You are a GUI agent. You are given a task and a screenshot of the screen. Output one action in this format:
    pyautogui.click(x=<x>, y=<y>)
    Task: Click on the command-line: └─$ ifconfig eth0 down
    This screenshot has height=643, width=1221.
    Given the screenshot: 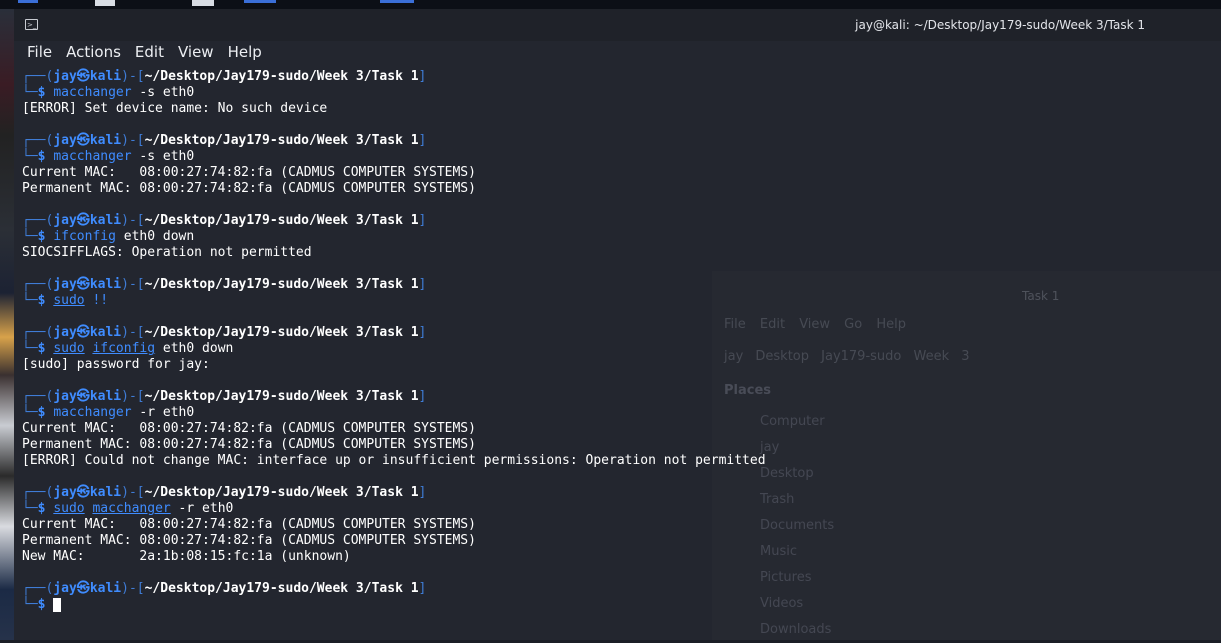 What is the action you would take?
    pyautogui.click(x=617, y=237)
    